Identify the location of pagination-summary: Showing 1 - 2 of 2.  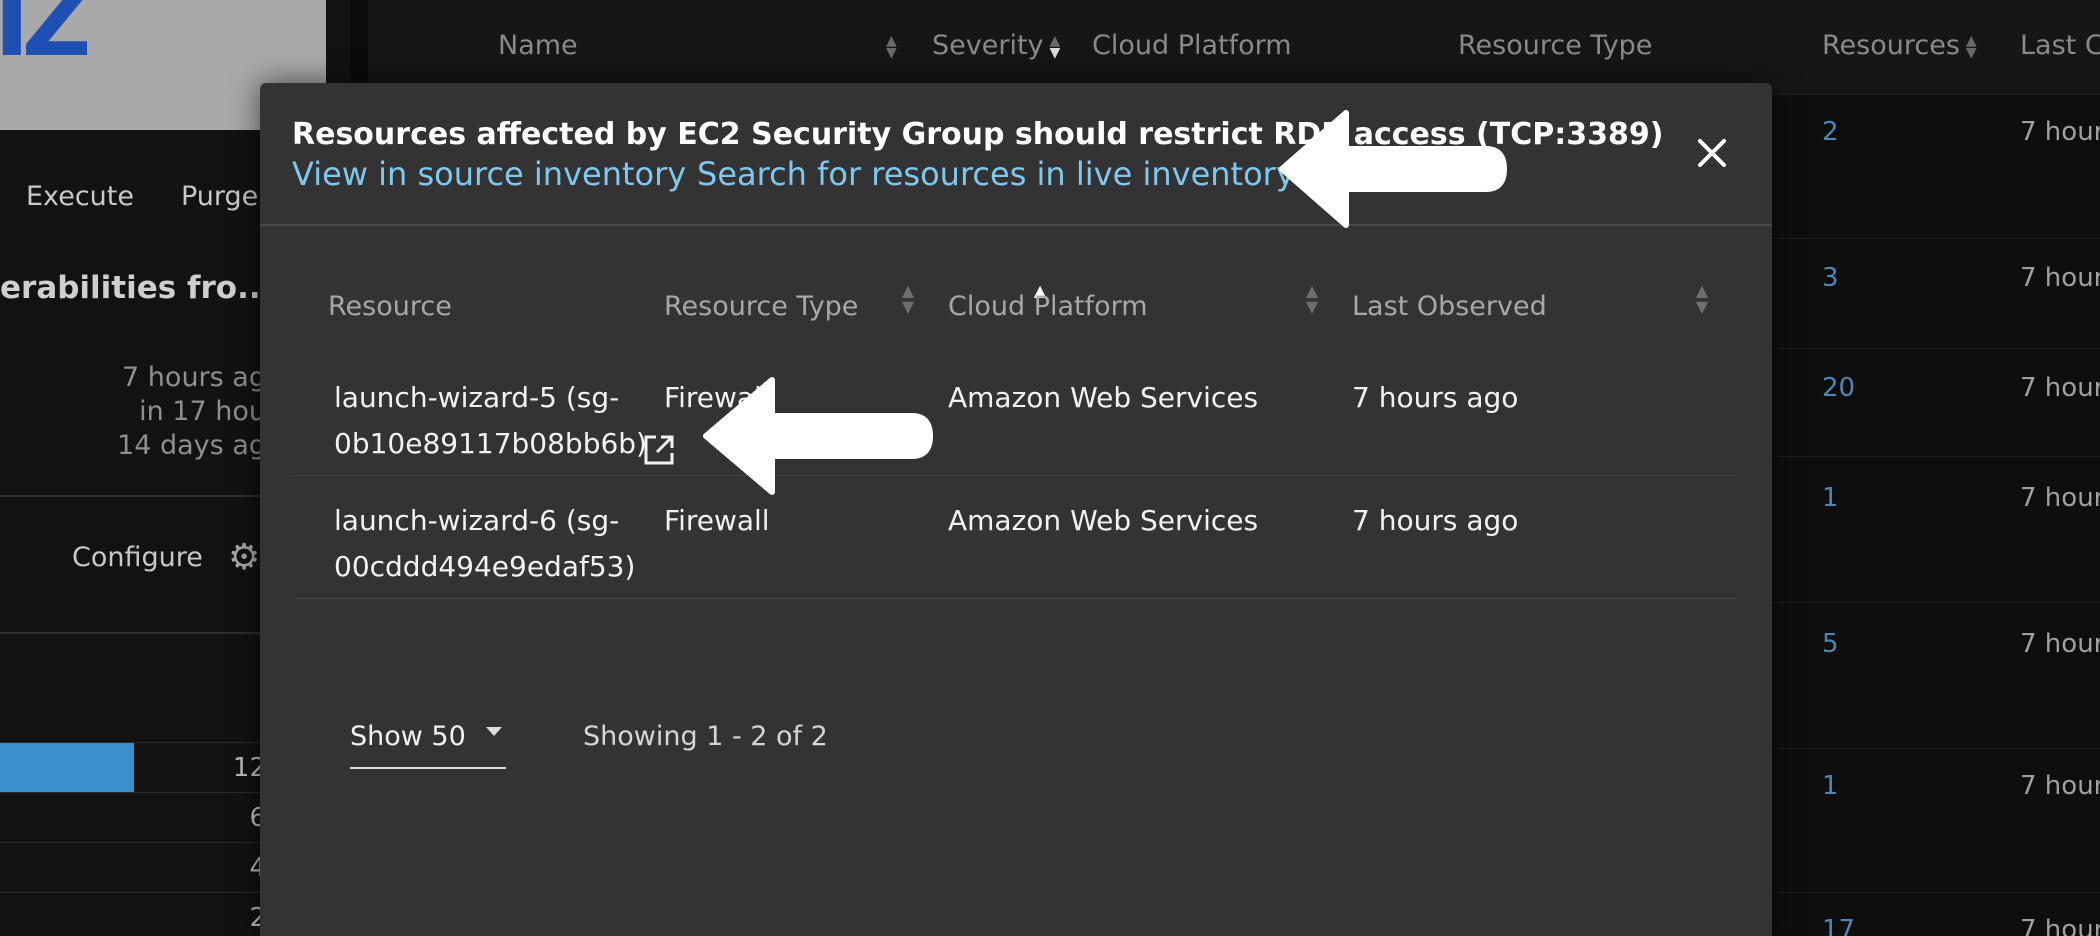
(705, 736).